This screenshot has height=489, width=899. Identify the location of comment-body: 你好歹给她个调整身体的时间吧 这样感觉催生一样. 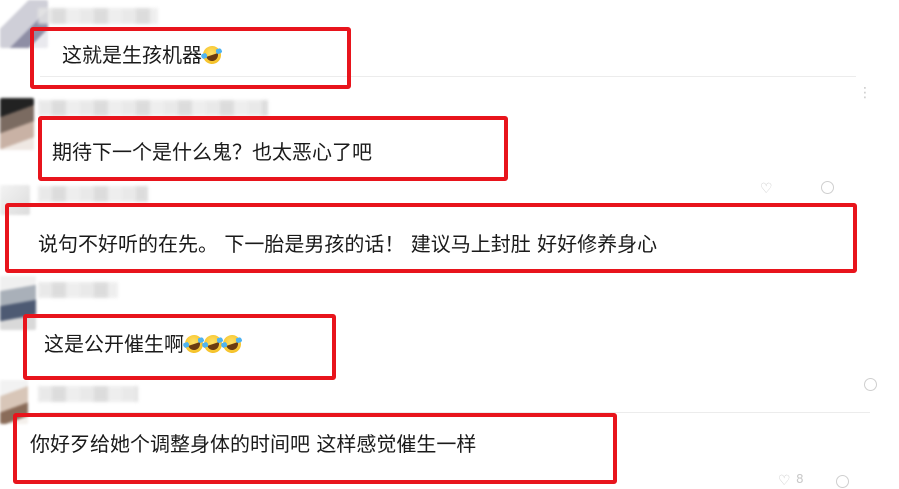
(253, 444).